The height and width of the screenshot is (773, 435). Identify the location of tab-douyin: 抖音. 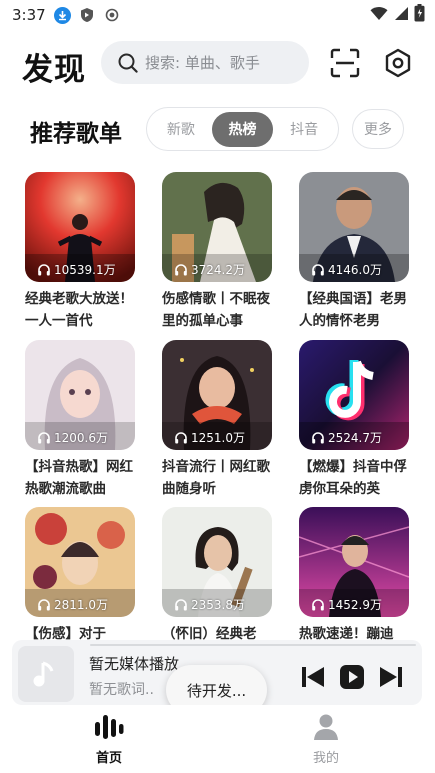
(304, 129).